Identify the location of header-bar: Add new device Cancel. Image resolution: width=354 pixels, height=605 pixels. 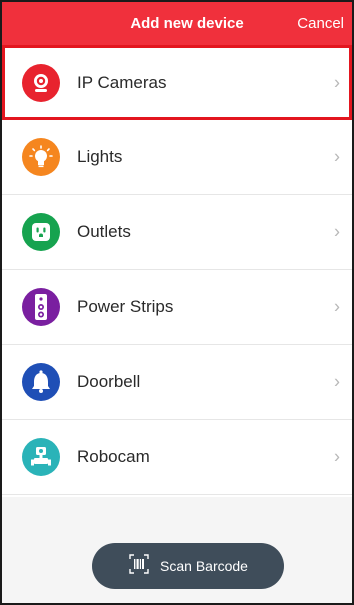
(177, 23).